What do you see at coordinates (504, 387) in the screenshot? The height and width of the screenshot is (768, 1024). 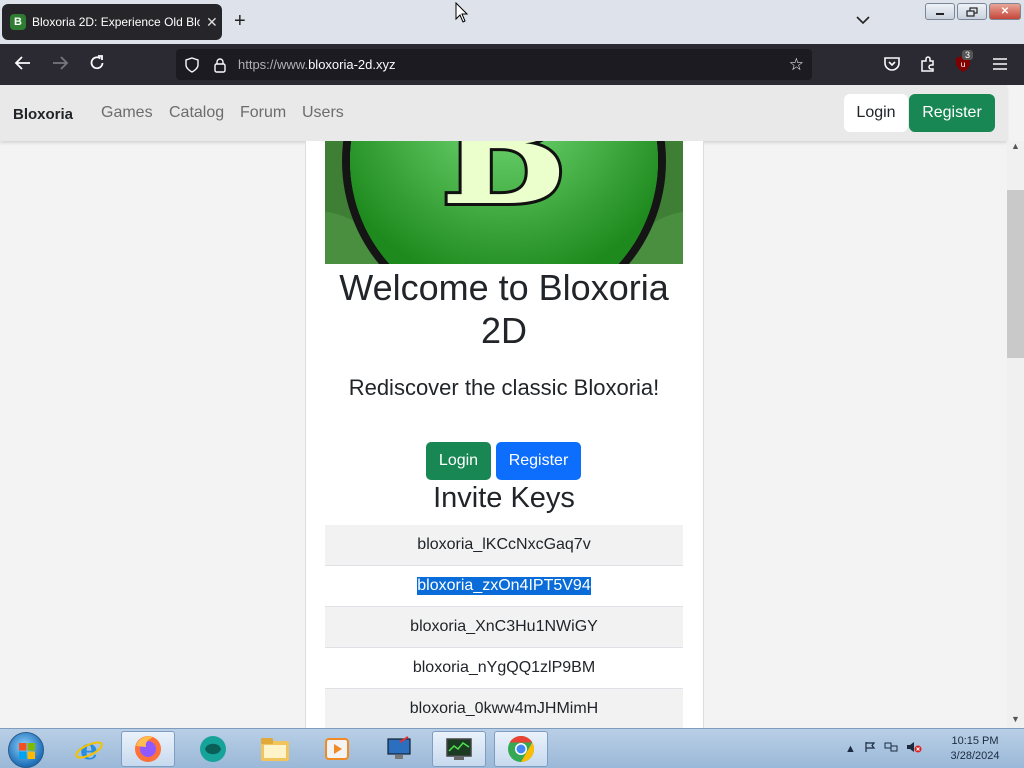 I see `tagline: Rediscover the classic Bloxoria!` at bounding box center [504, 387].